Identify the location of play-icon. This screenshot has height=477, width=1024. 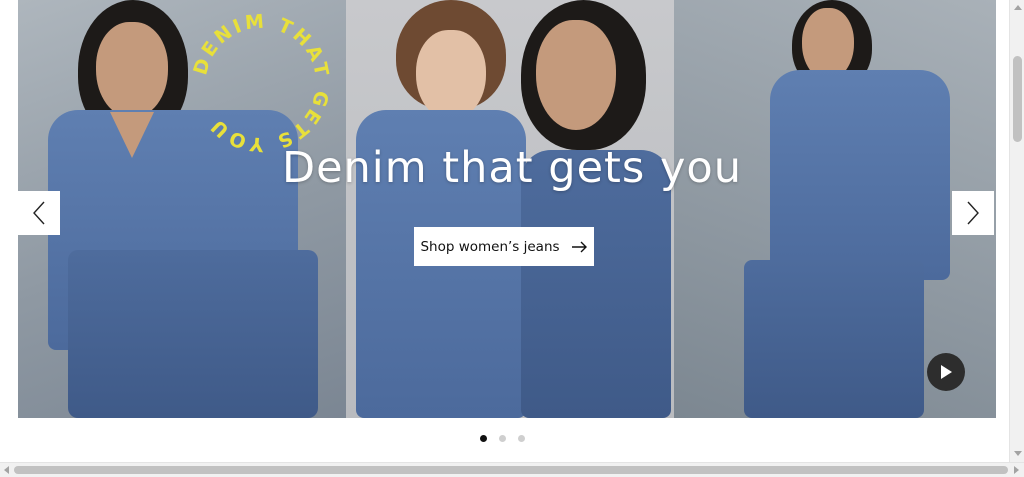
(946, 372).